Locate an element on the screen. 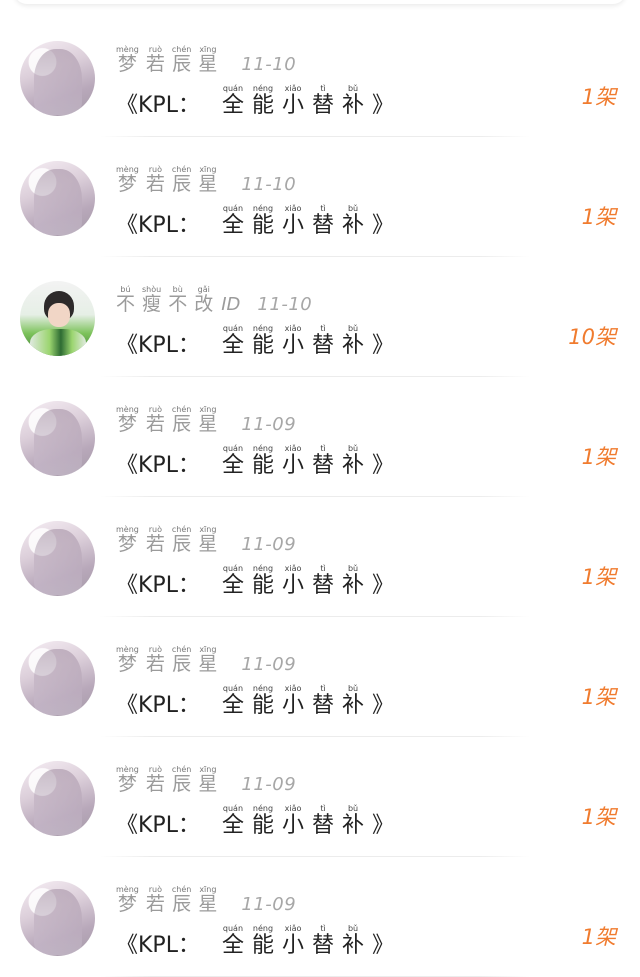  skater-avatar is located at coordinates (57, 318).